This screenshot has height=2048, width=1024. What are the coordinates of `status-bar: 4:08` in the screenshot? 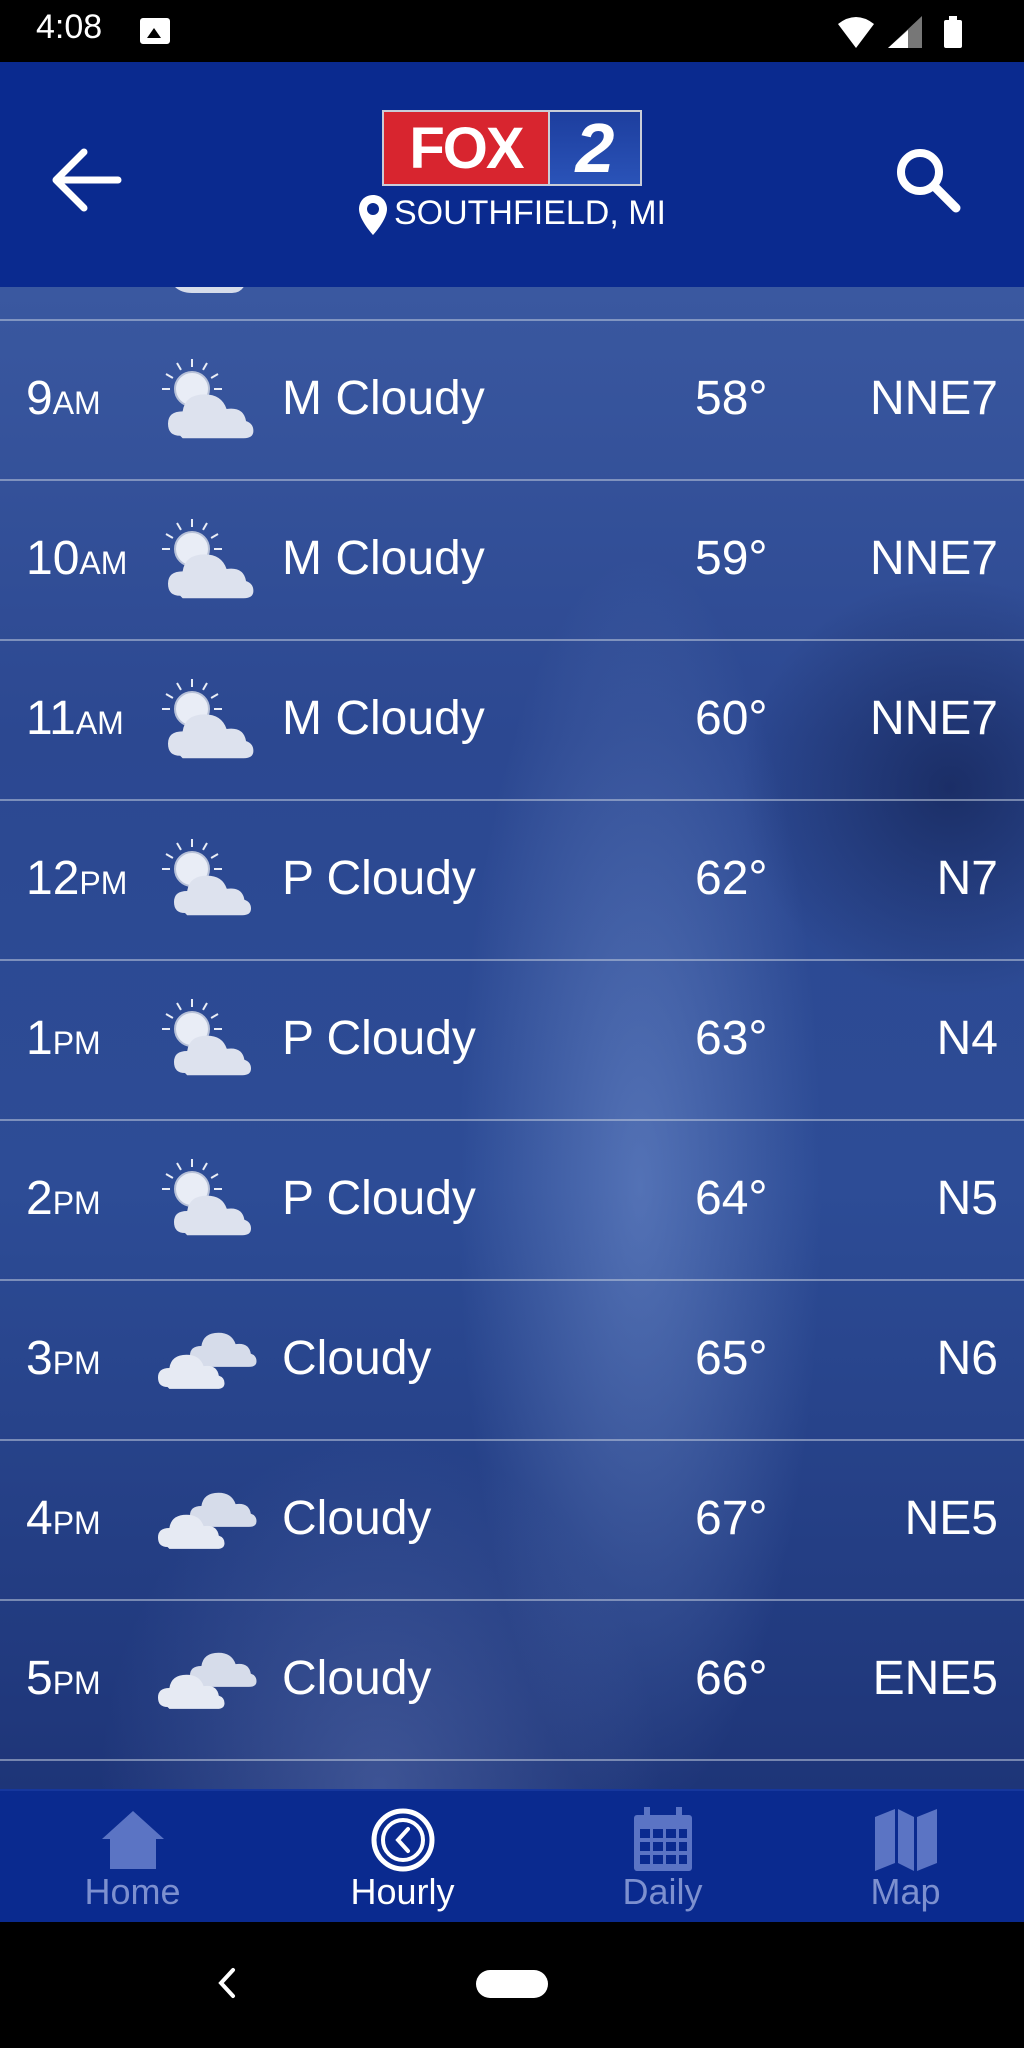 It's located at (512, 31).